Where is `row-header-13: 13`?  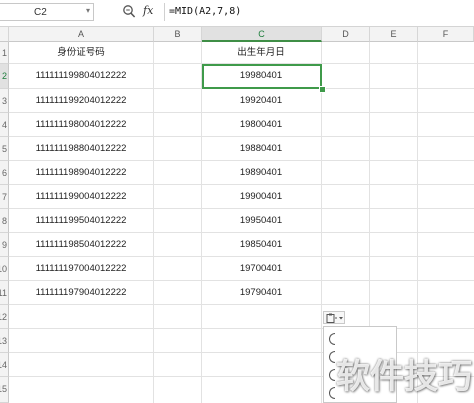 row-header-13: 13 is located at coordinates (4, 341).